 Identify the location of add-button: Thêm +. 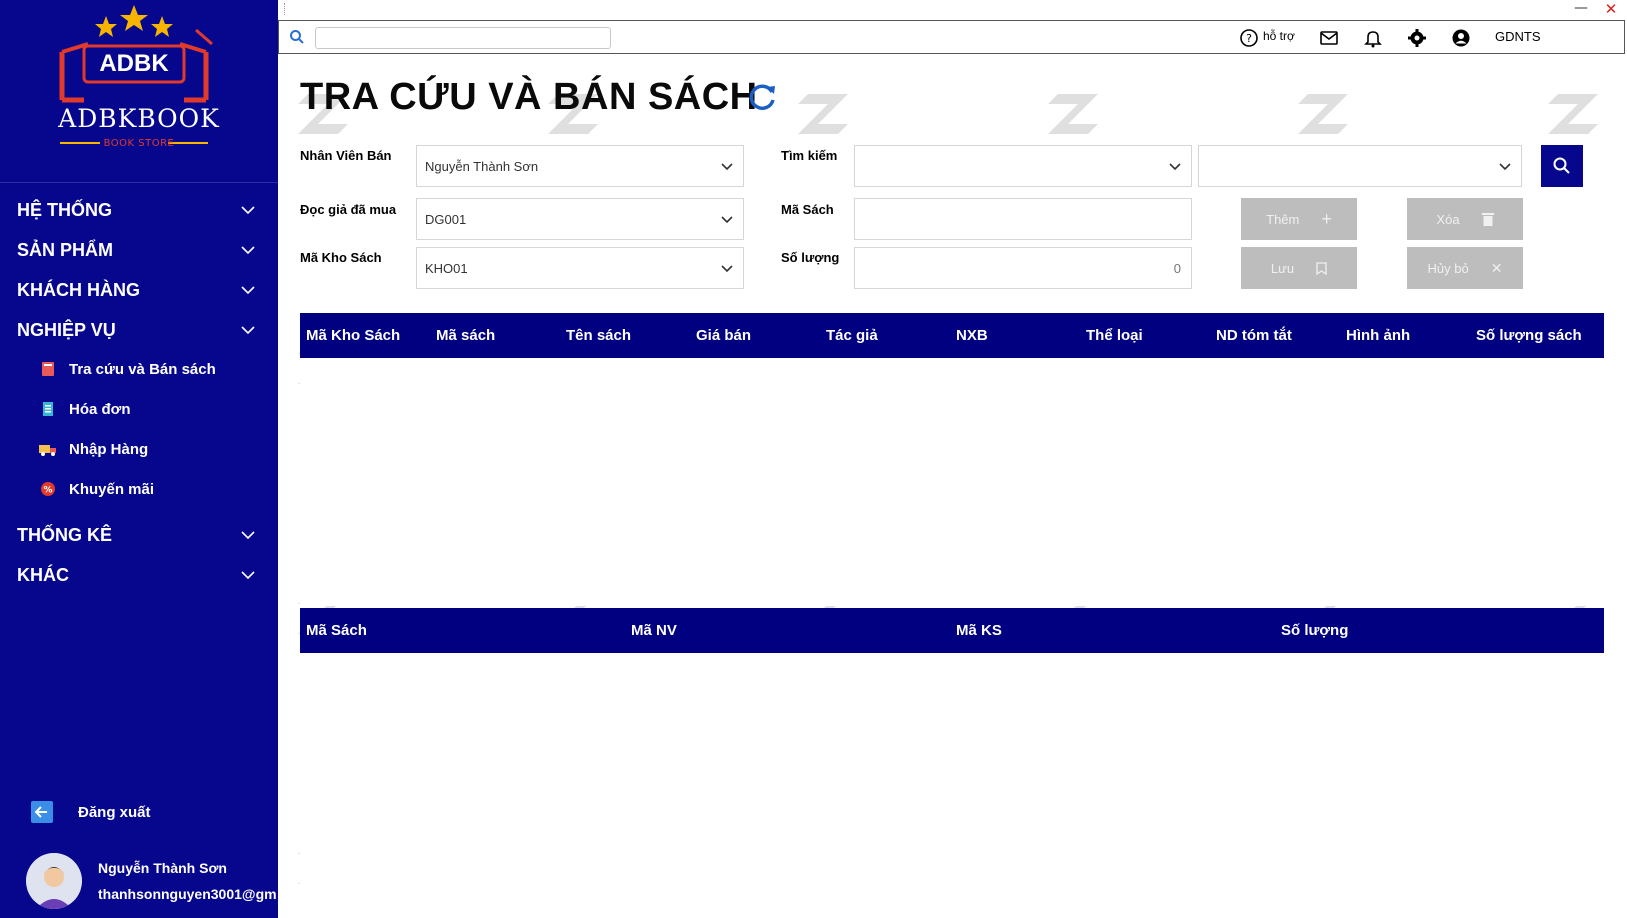
(1299, 219).